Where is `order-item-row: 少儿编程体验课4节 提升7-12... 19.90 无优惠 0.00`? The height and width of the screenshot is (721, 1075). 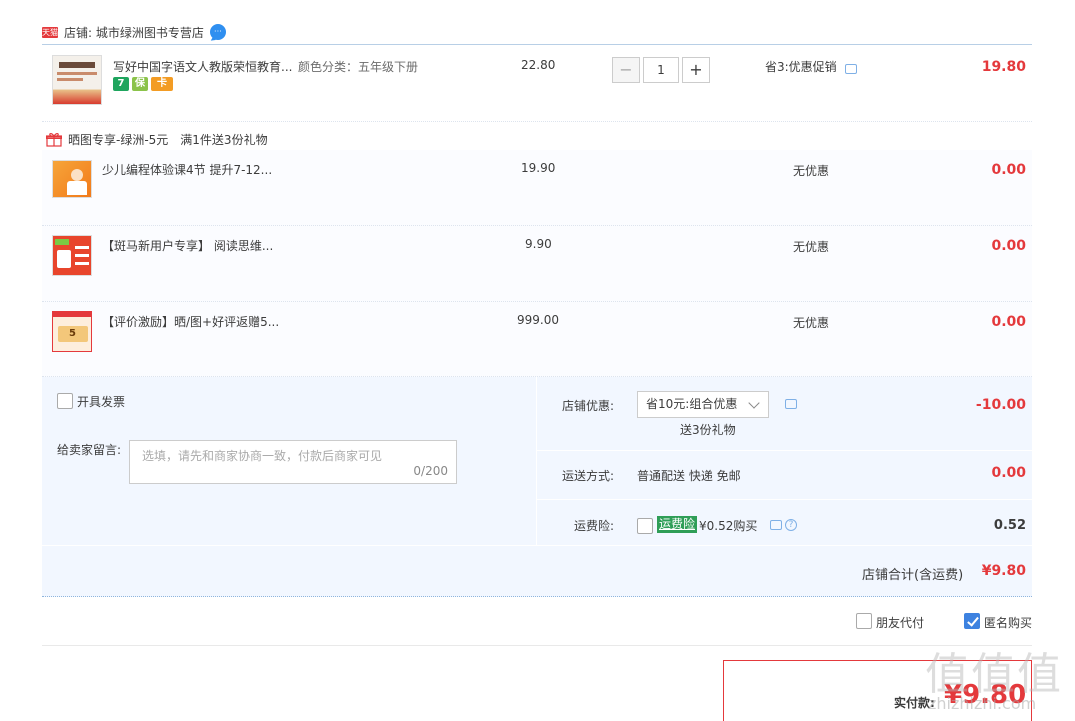
order-item-row: 少儿编程体验课4节 提升7-12... 19.90 无优惠 0.00 is located at coordinates (537, 188).